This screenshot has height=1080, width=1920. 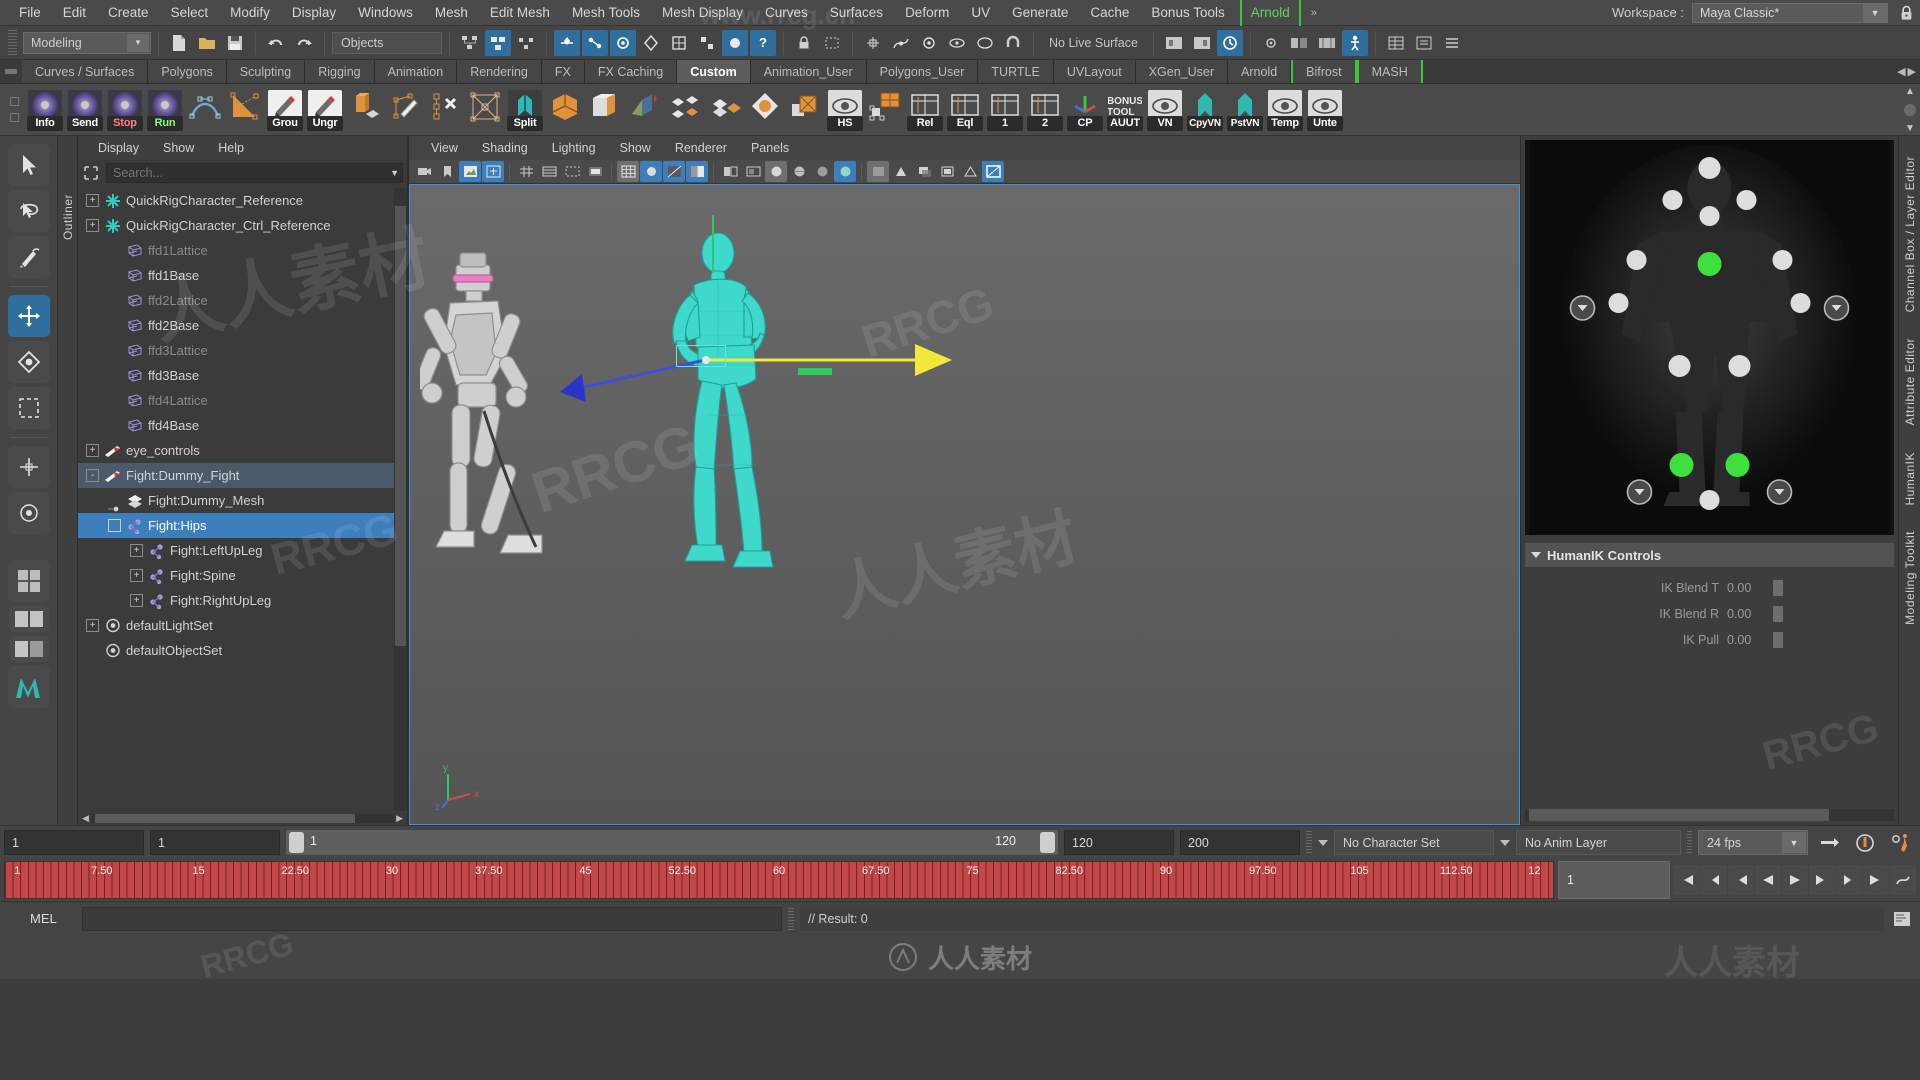 I want to click on ik-blend-r-slider, so click(x=1778, y=614).